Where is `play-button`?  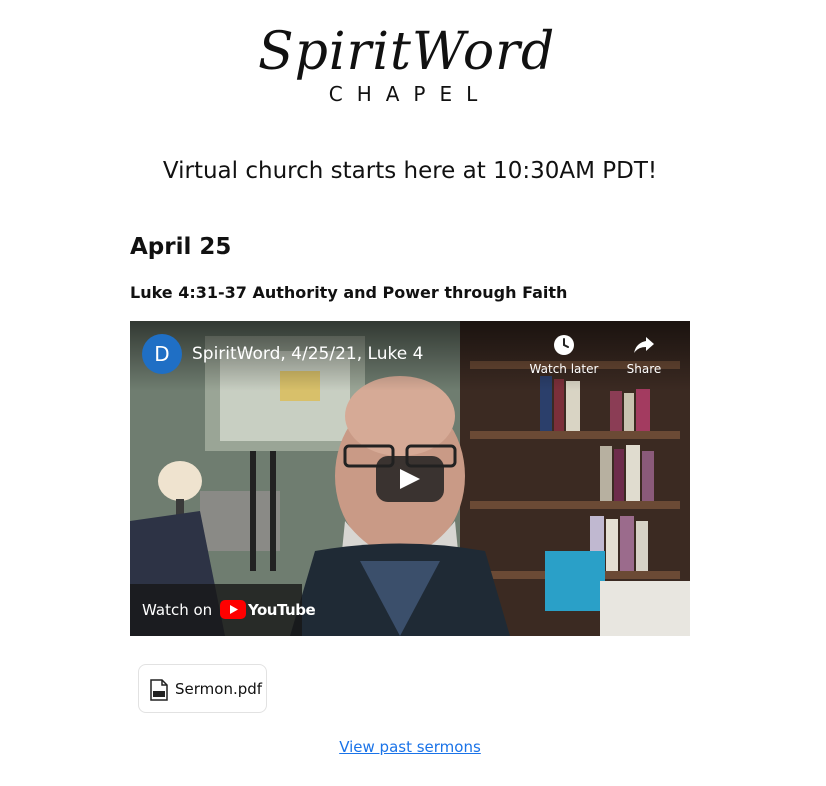 play-button is located at coordinates (410, 479).